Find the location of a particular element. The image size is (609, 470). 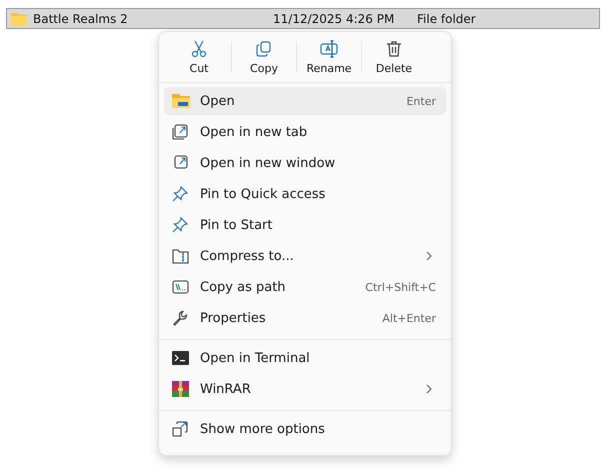

toolbar-button: Delete is located at coordinates (394, 57).